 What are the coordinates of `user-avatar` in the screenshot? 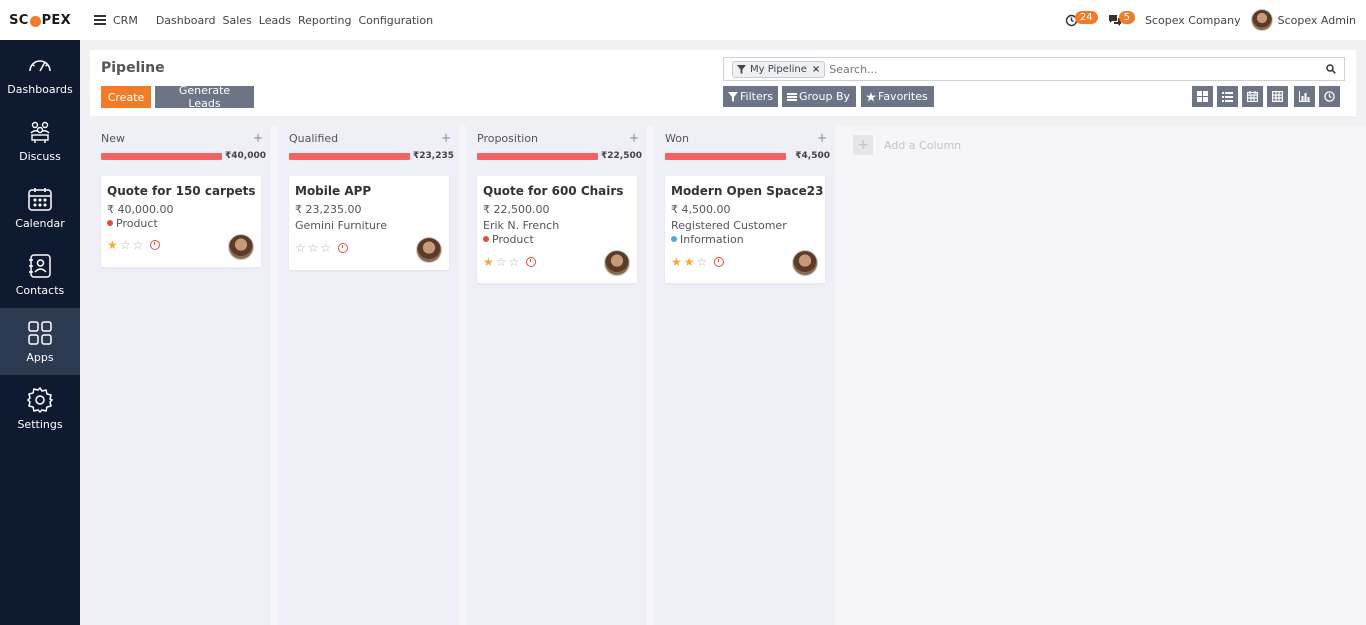 It's located at (1261, 20).